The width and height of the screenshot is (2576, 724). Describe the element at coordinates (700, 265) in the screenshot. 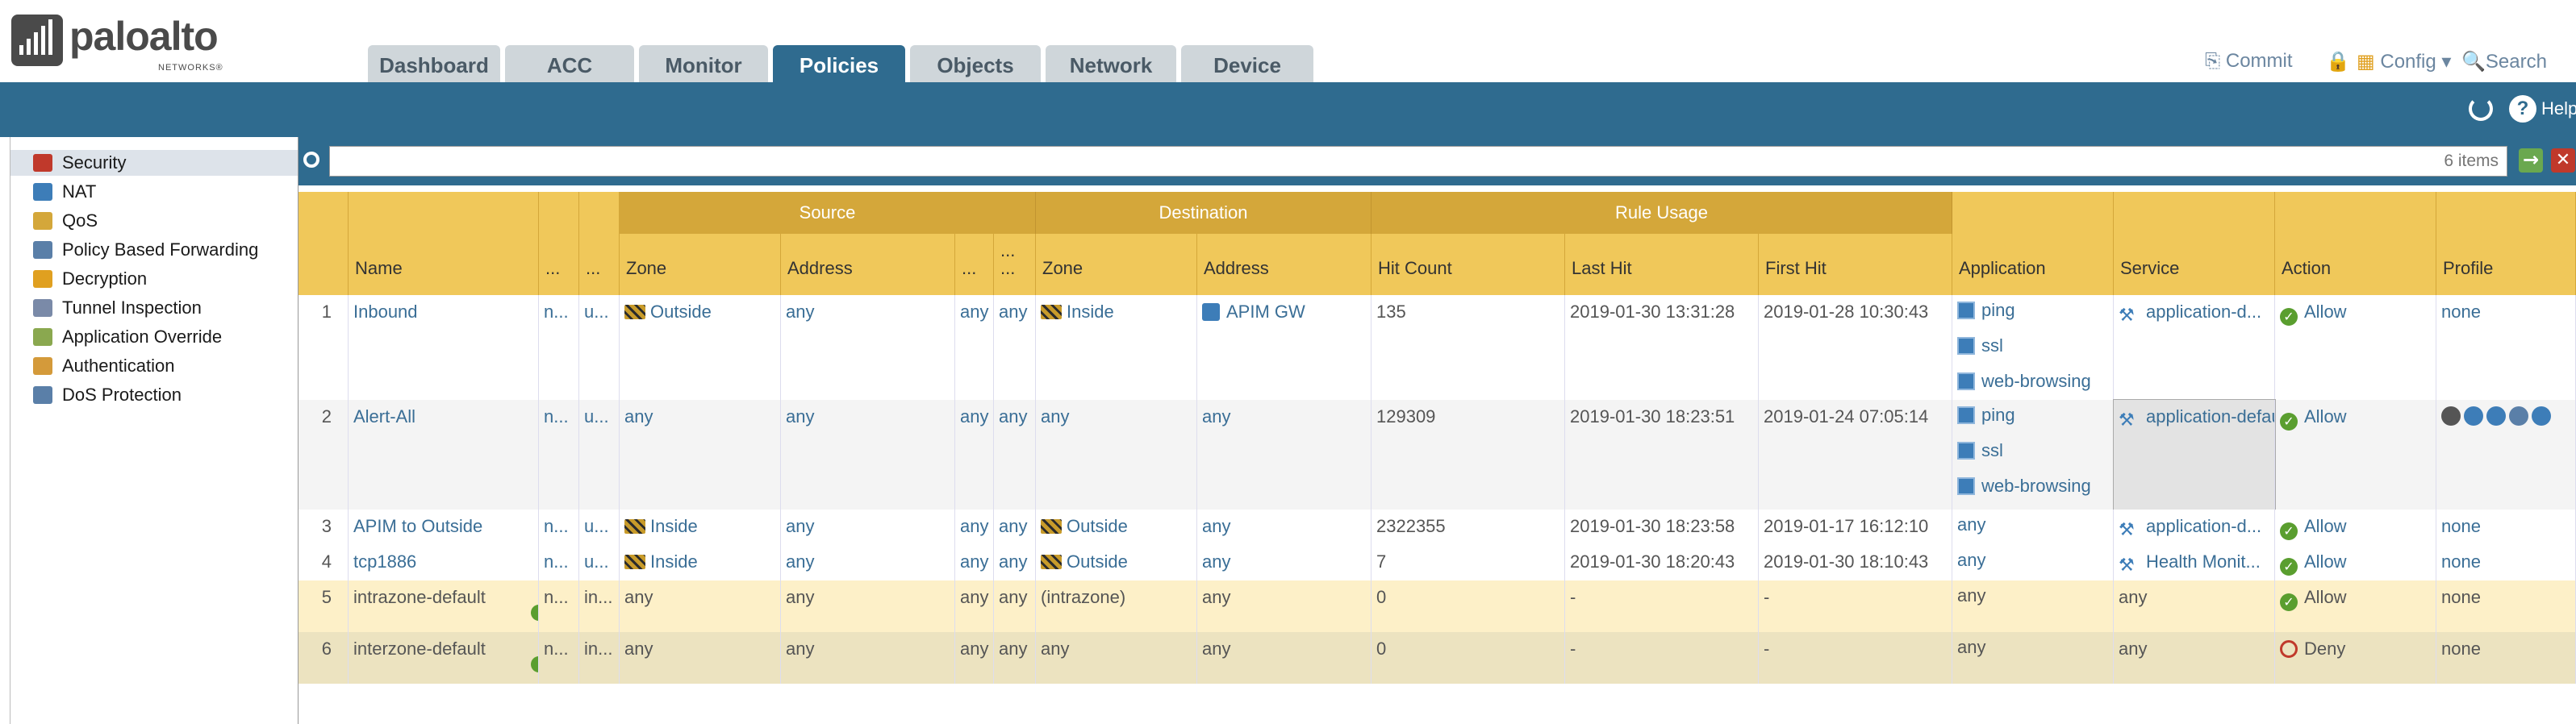

I see `column-header: Zone` at that location.